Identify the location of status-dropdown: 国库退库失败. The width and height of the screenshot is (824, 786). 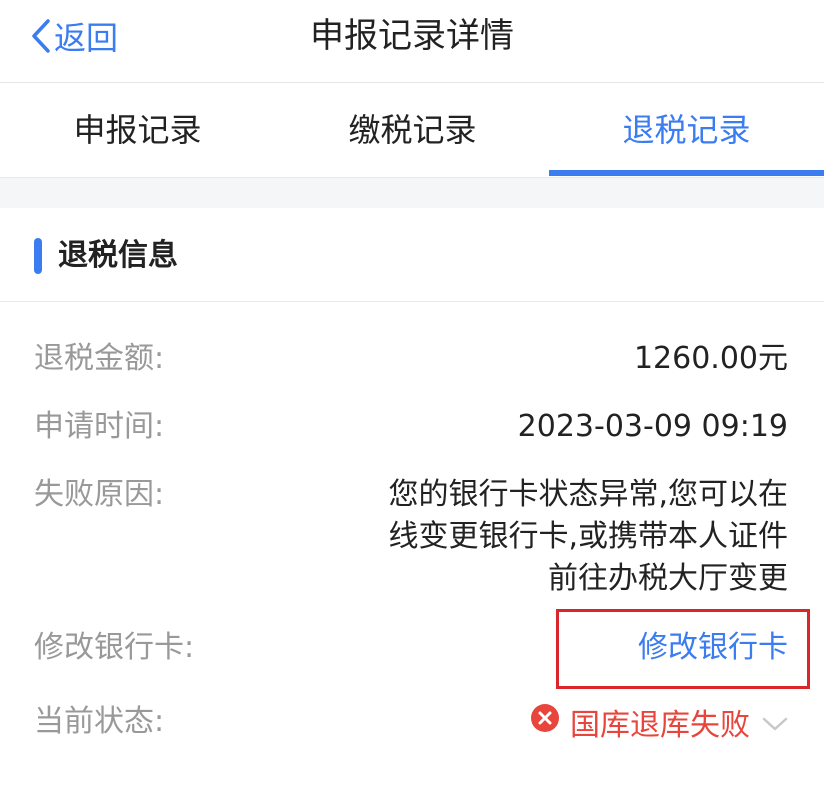
(659, 722).